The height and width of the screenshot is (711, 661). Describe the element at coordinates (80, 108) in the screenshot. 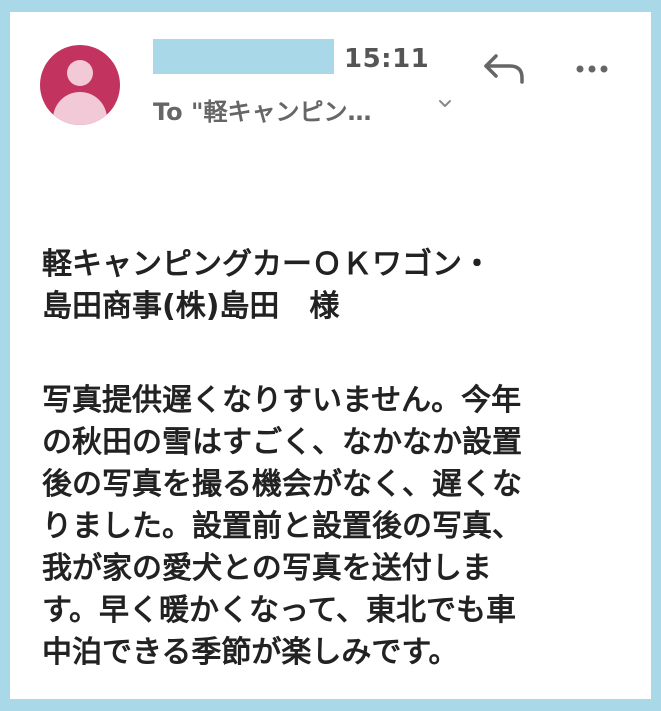

I see `avatar-body-shape` at that location.